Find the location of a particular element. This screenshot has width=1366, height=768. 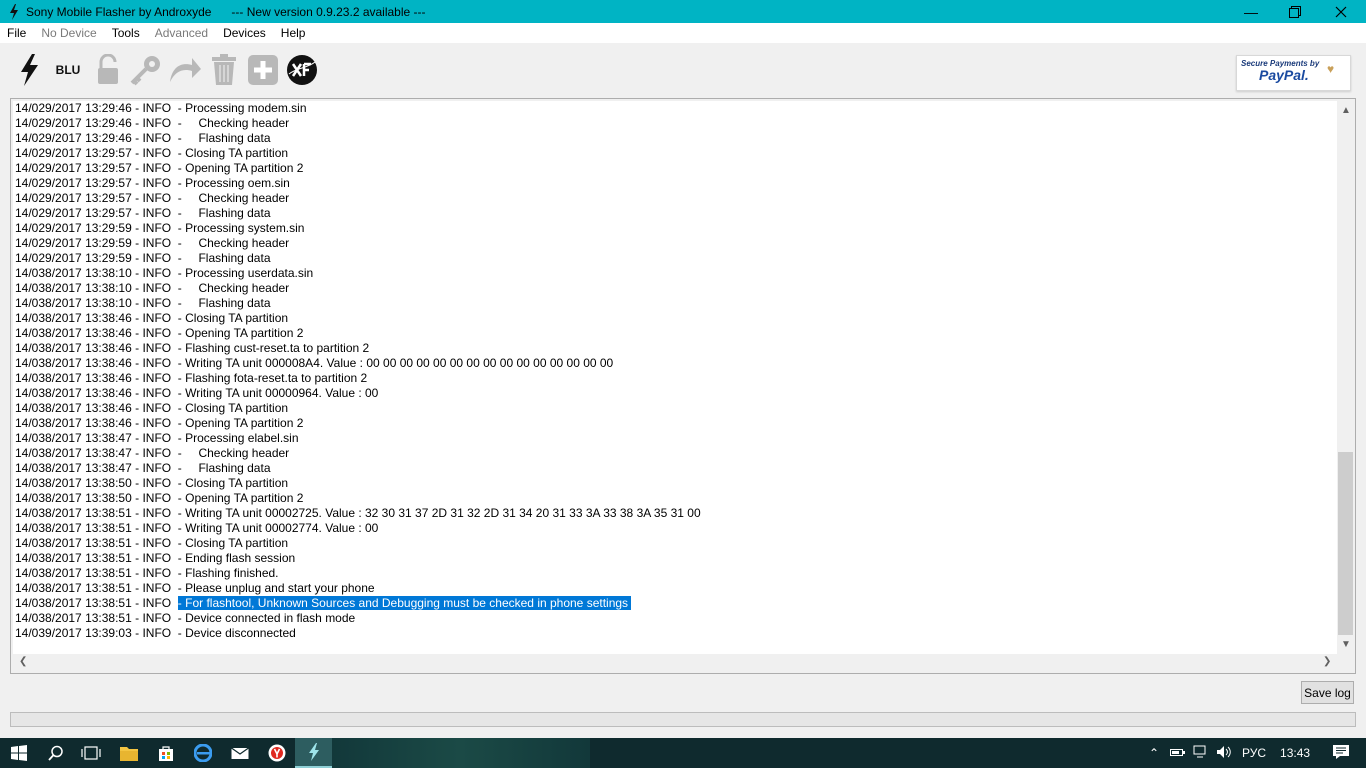

log-message: Writing TA unit 00002774. Value : 00 is located at coordinates (282, 528).